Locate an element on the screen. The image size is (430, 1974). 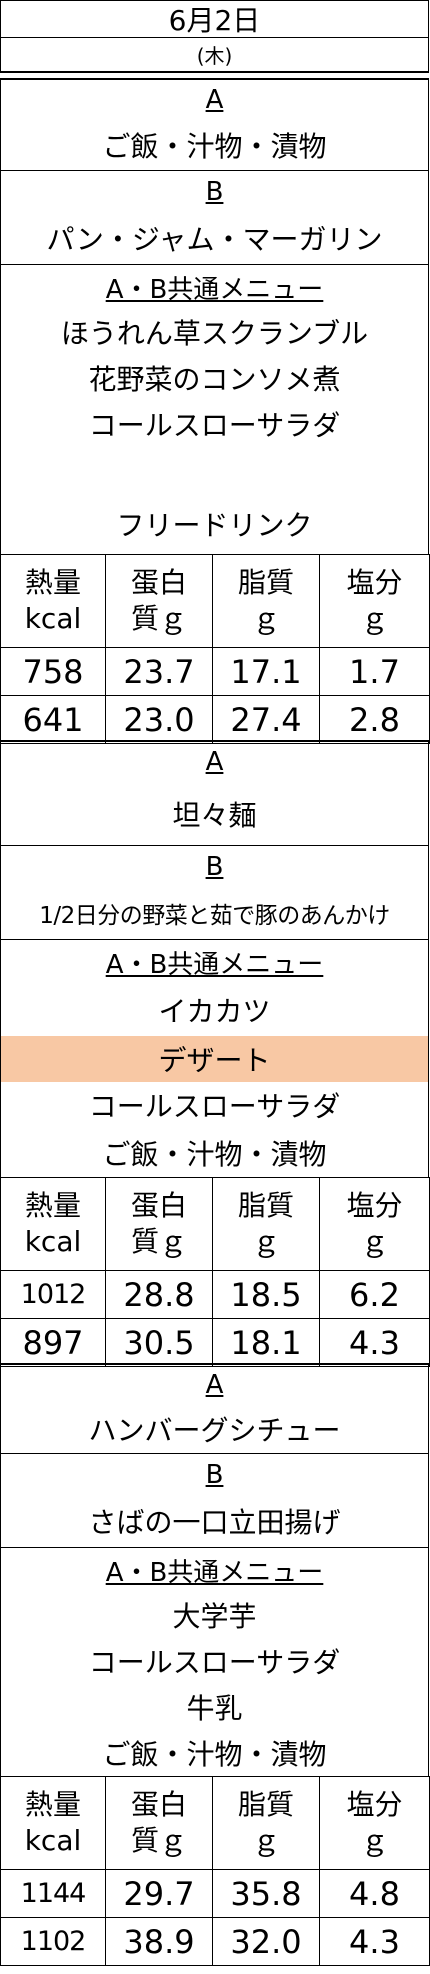
energy-value: 1102 is located at coordinates (53, 1941).